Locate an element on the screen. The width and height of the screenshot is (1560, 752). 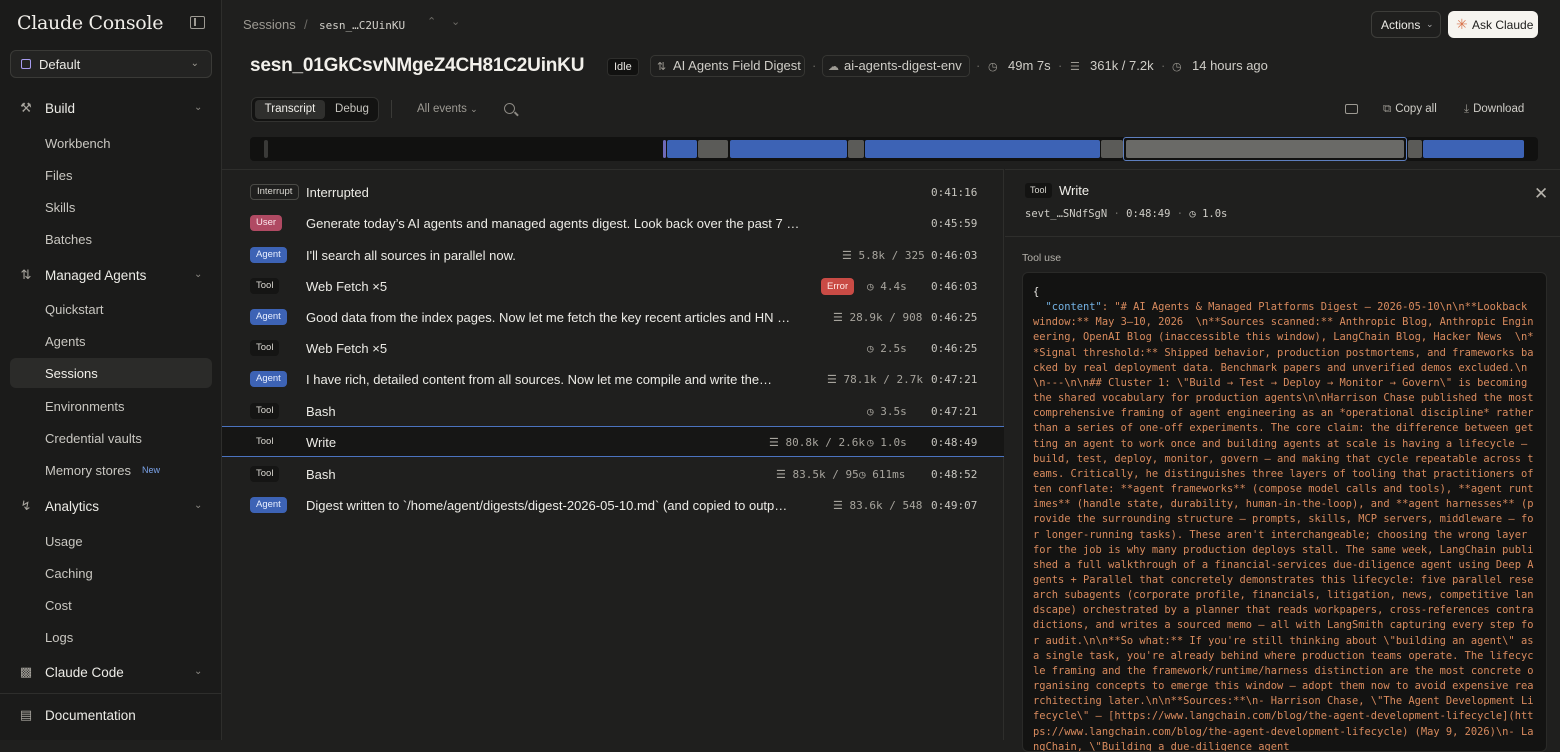
sidebar-item-cost: Cost is located at coordinates (111, 605).